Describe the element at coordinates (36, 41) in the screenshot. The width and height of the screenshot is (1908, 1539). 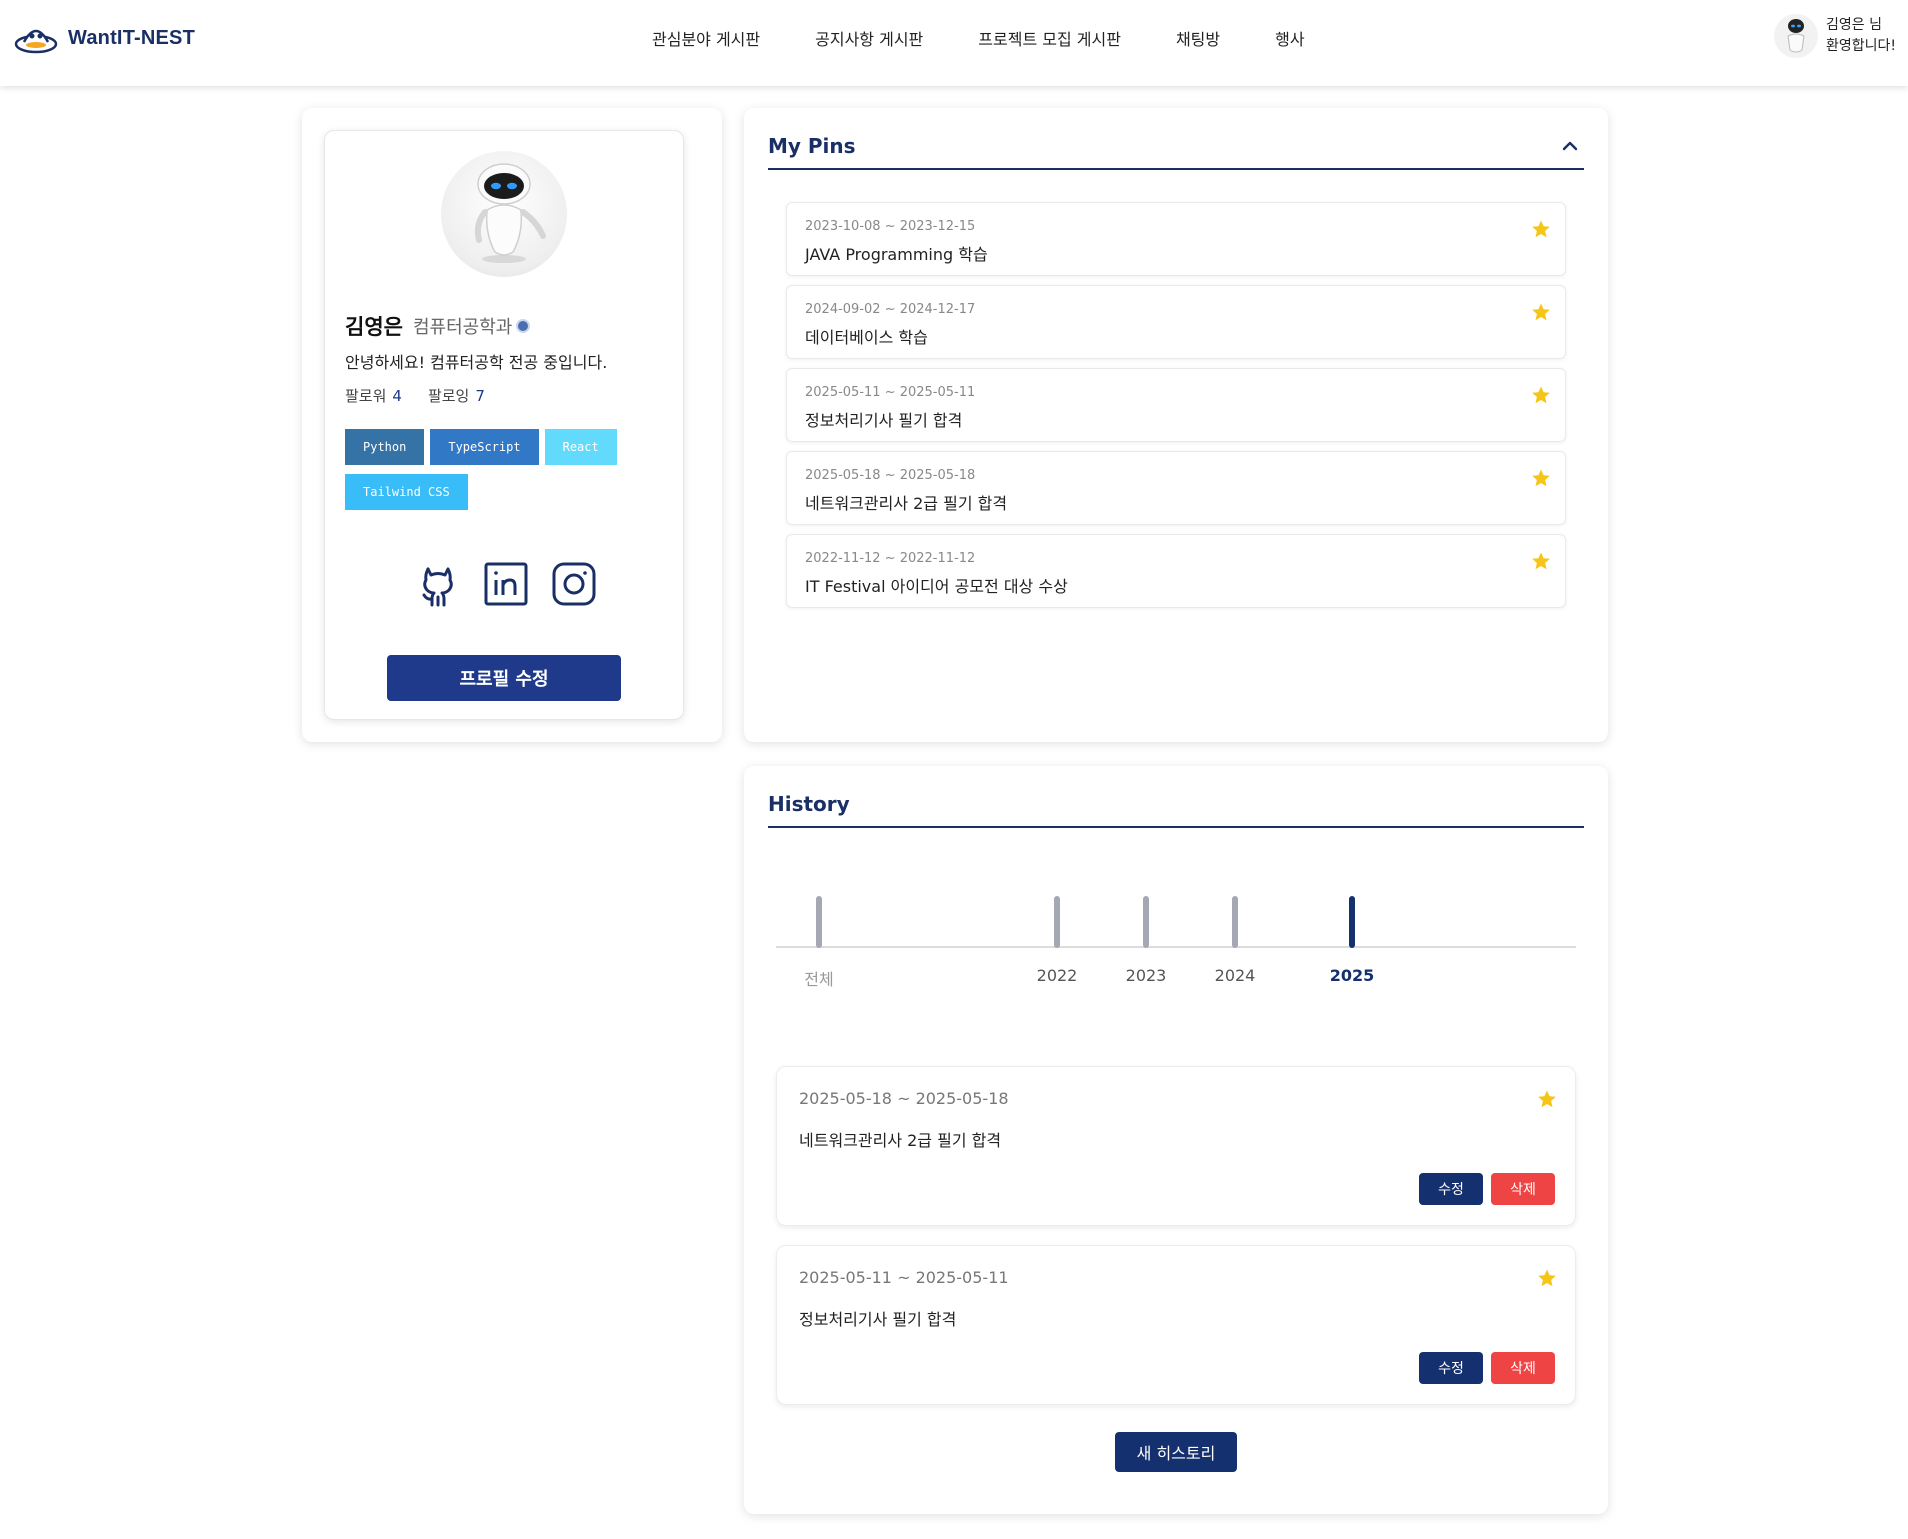
I see `saucer-logo-icon` at that location.